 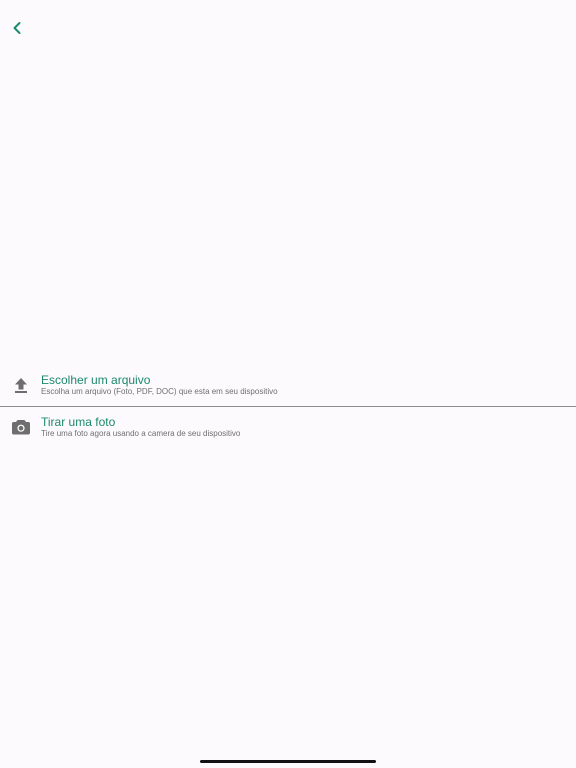 What do you see at coordinates (78, 422) in the screenshot?
I see `take-photo-title: Tirar uma foto` at bounding box center [78, 422].